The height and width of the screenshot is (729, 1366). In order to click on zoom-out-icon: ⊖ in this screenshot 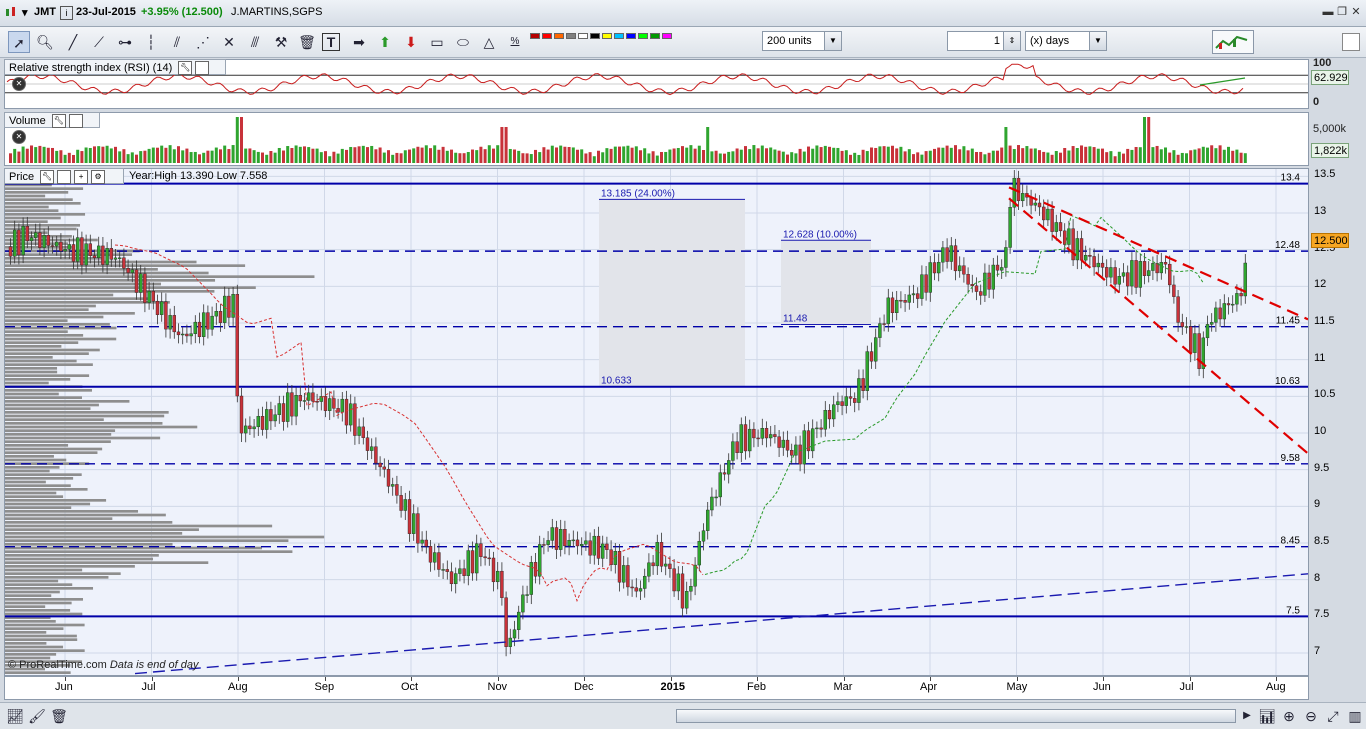, I will do `click(1311, 716)`.